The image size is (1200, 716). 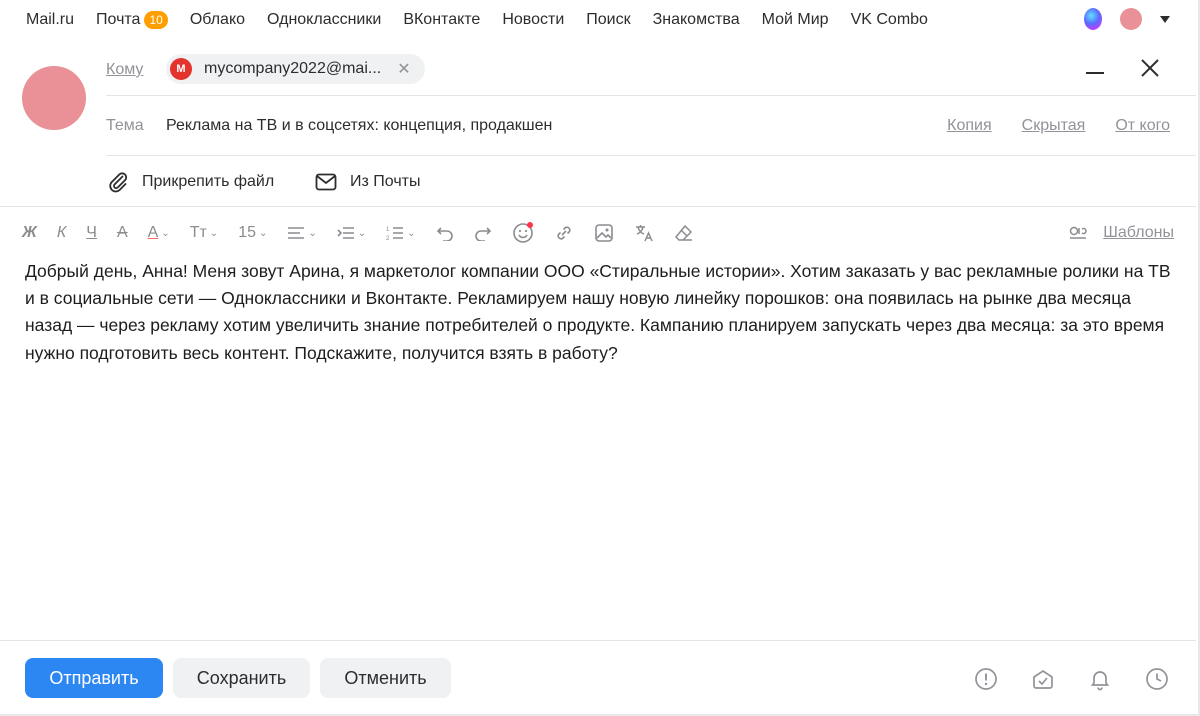 I want to click on emoji-button, so click(x=523, y=233).